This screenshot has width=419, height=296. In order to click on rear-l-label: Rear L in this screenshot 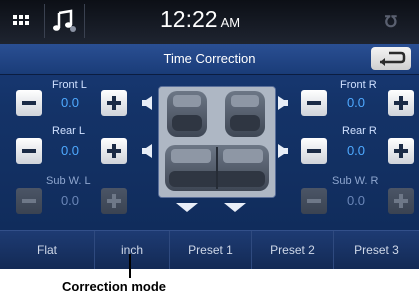, I will do `click(69, 131)`.